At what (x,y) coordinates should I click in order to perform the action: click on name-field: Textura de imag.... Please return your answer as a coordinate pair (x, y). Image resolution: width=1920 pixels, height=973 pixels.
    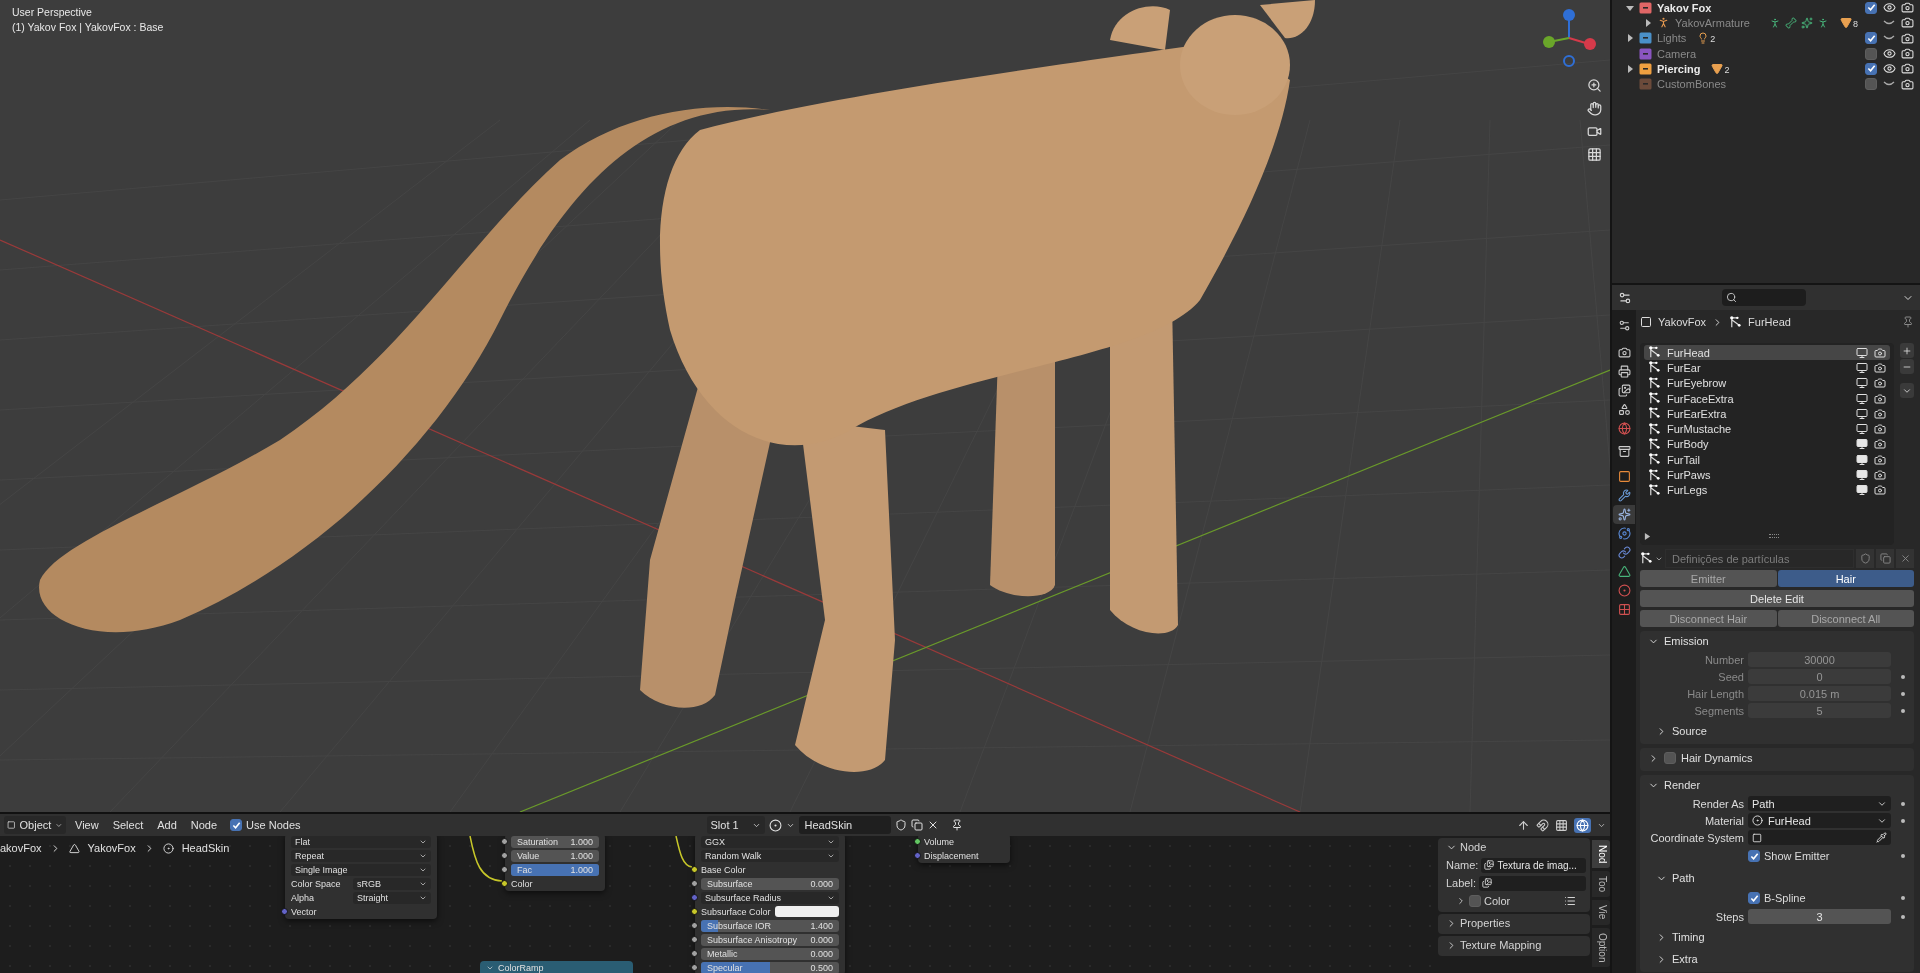
    Looking at the image, I should click on (1533, 865).